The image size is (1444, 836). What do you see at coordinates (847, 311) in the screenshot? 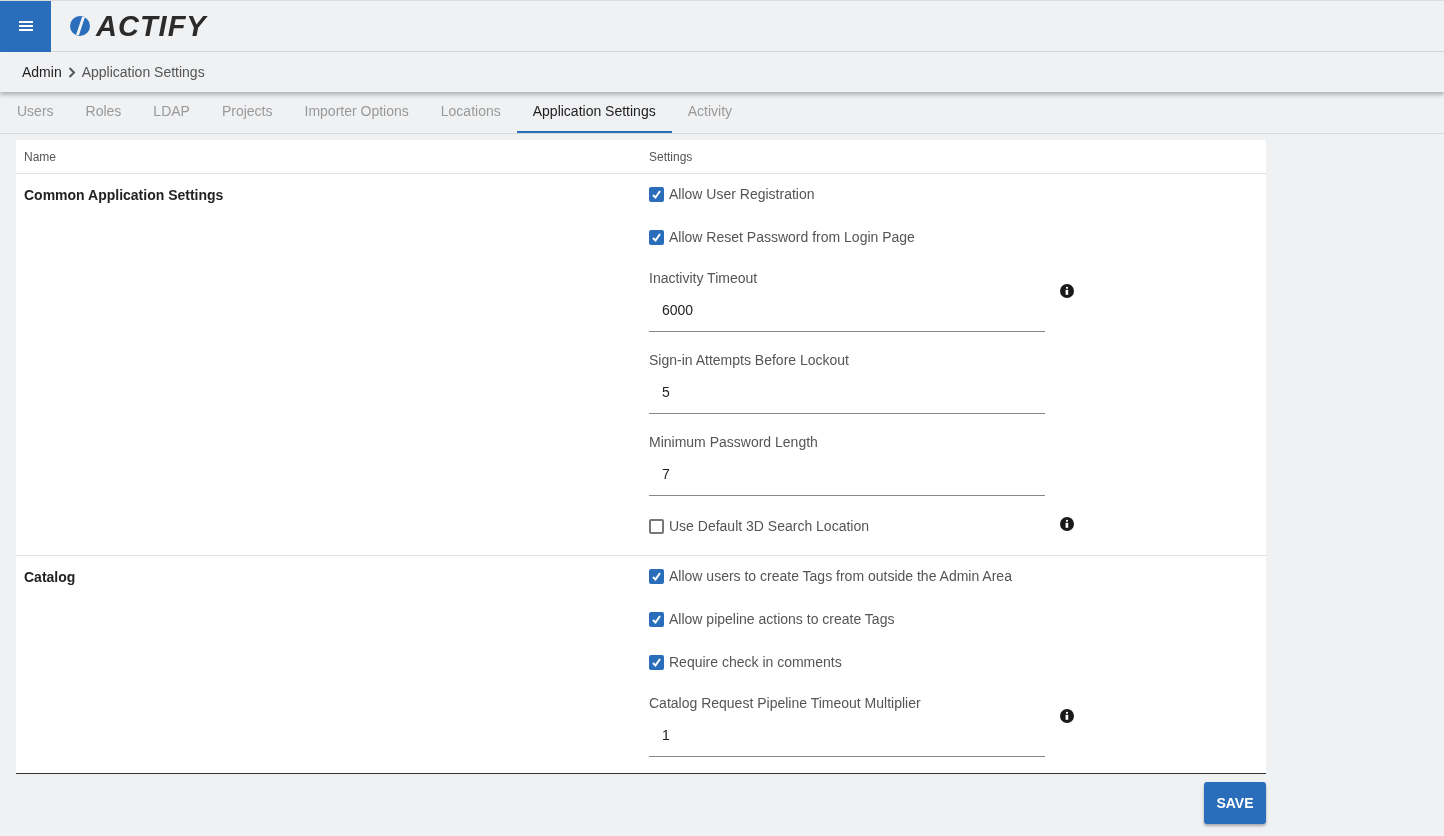
I see `input-field: 6000` at bounding box center [847, 311].